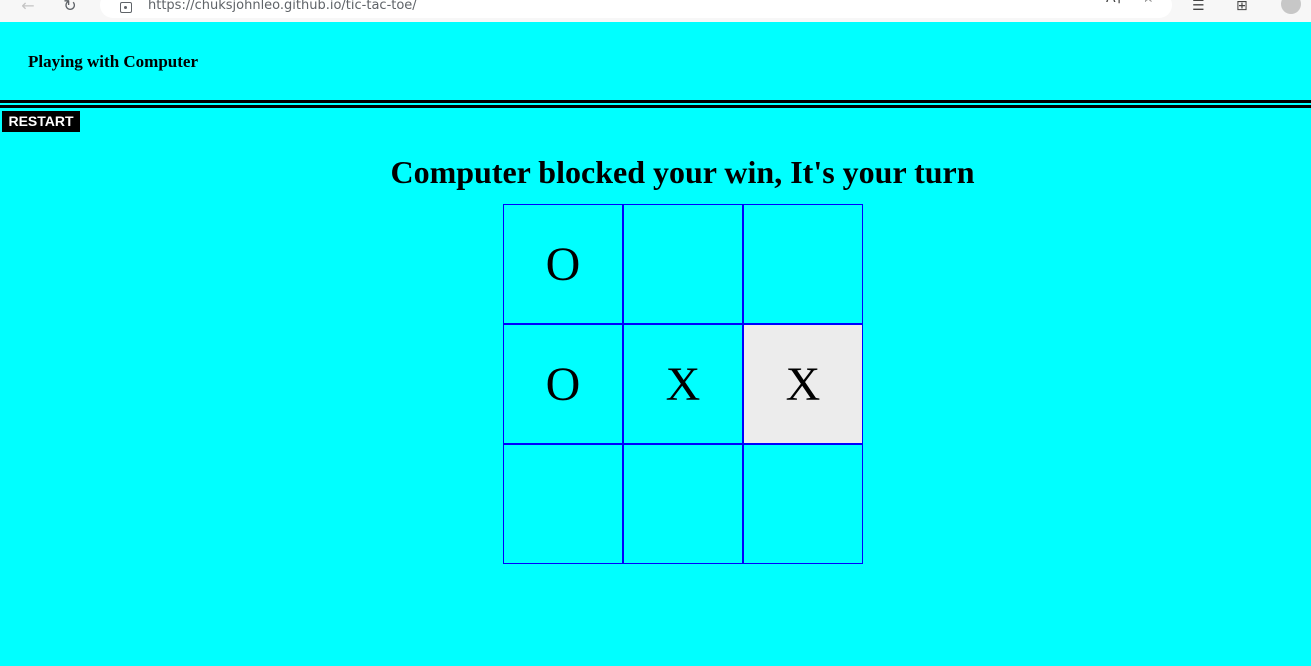 Image resolution: width=1311 pixels, height=666 pixels. Describe the element at coordinates (1198, 7) in the screenshot. I see `favorites-icon: ☰` at that location.